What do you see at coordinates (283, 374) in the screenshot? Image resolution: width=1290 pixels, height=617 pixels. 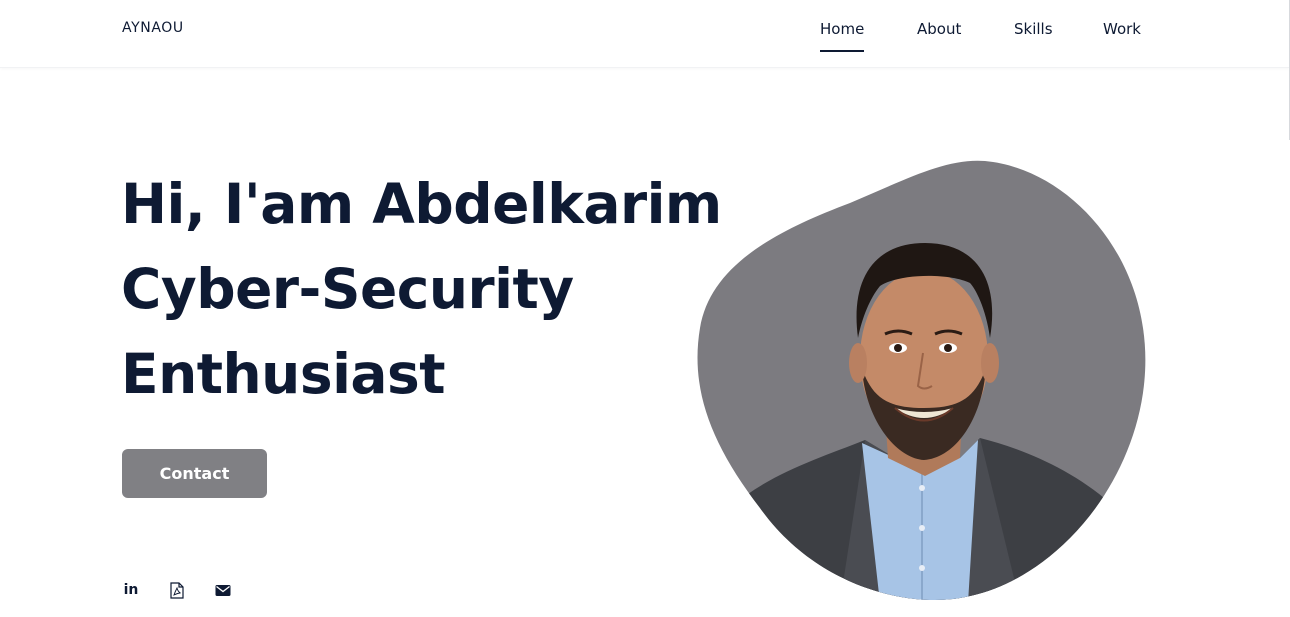 I see `hero-title-line-3: Enthusiast` at bounding box center [283, 374].